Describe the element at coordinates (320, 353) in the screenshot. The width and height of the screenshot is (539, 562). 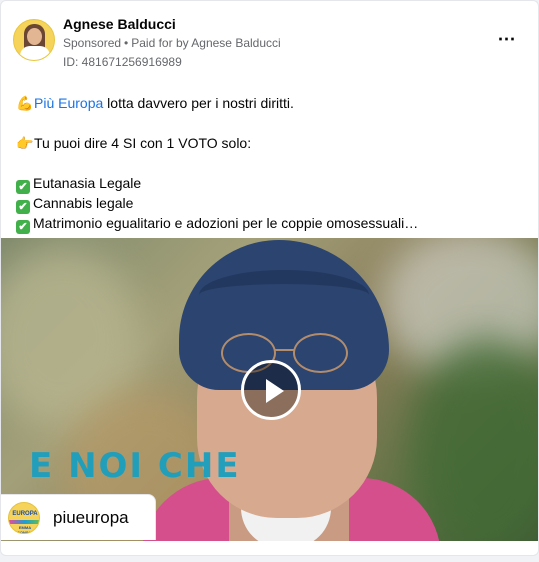
I see `glasses-lens-right` at that location.